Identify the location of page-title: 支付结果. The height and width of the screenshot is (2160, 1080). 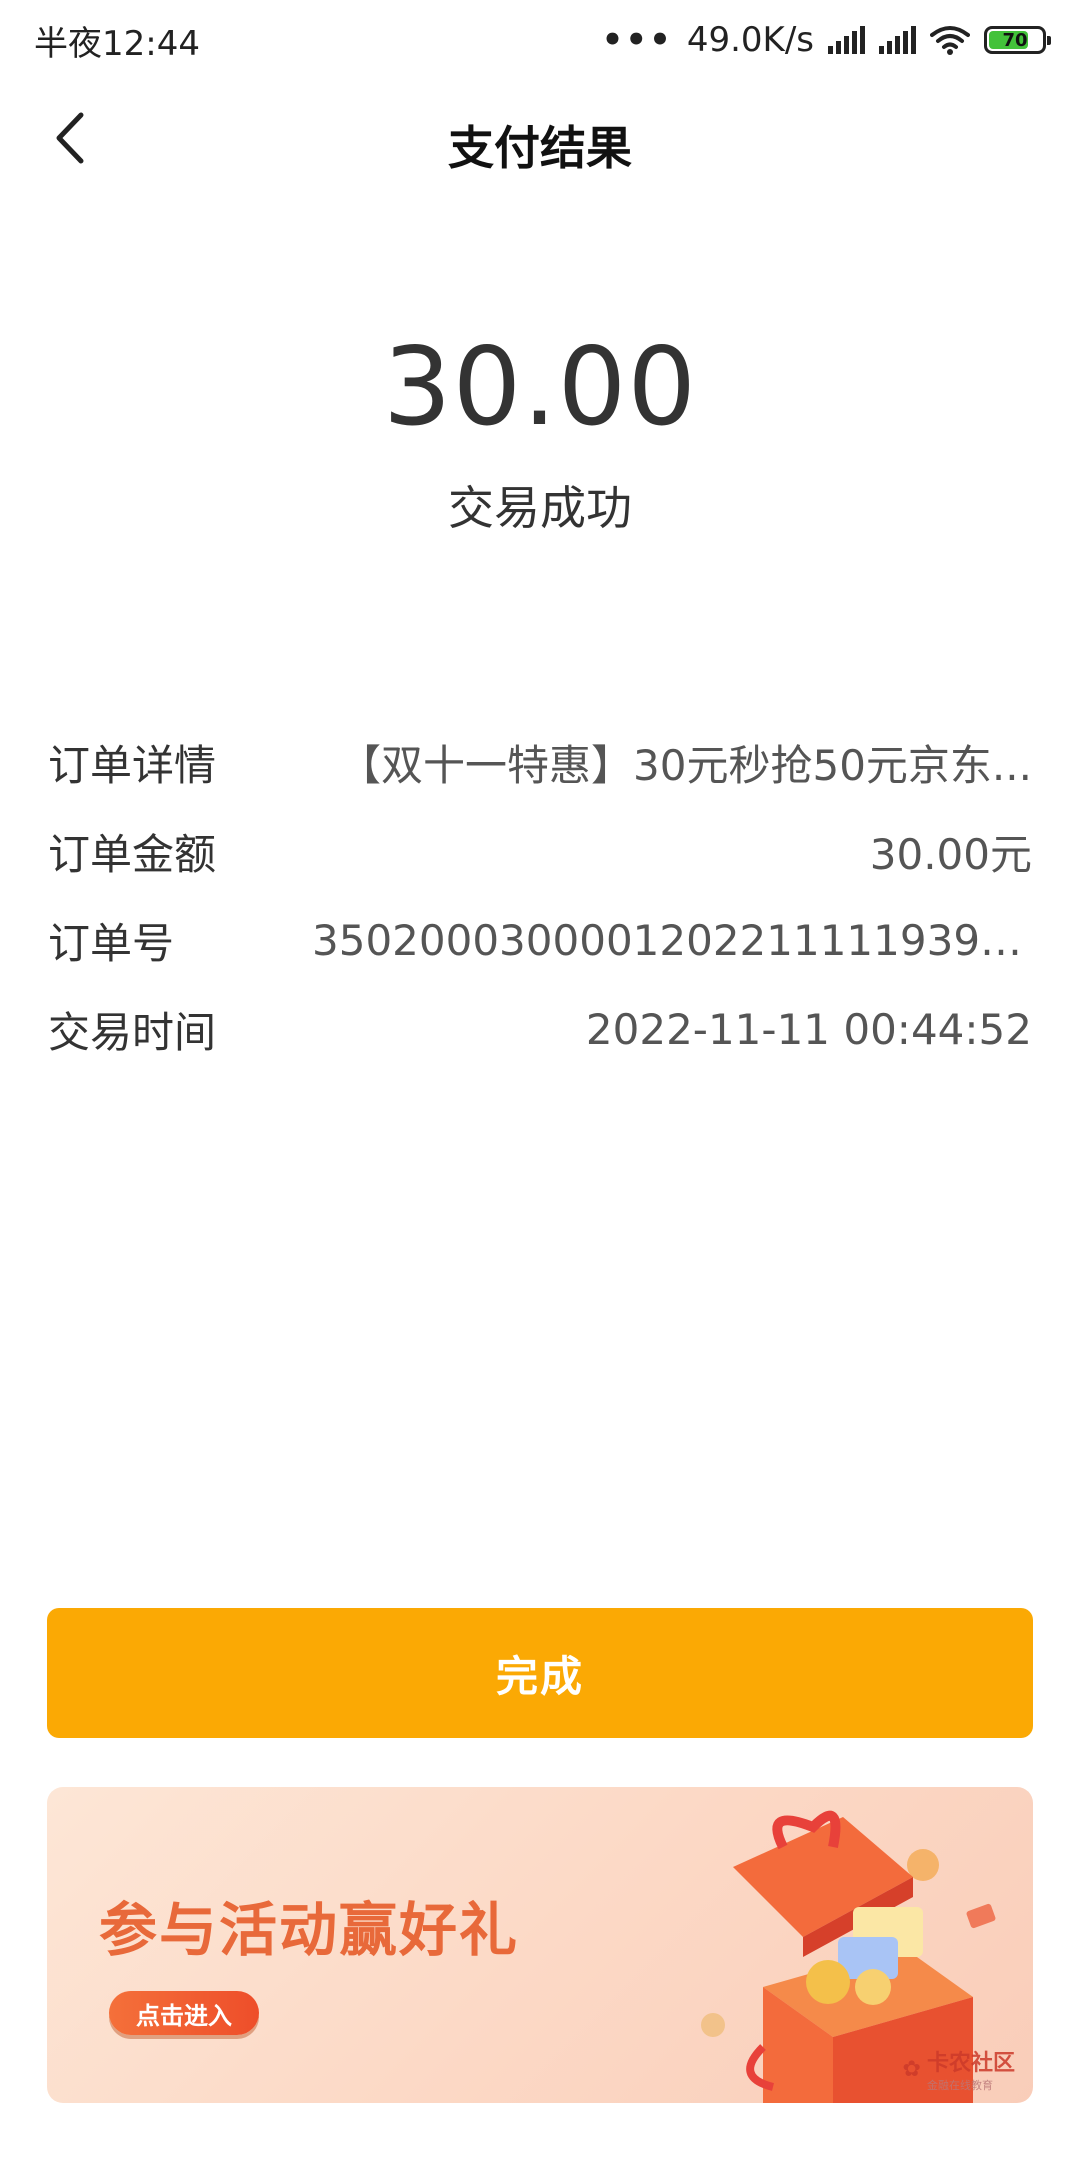
(540, 148).